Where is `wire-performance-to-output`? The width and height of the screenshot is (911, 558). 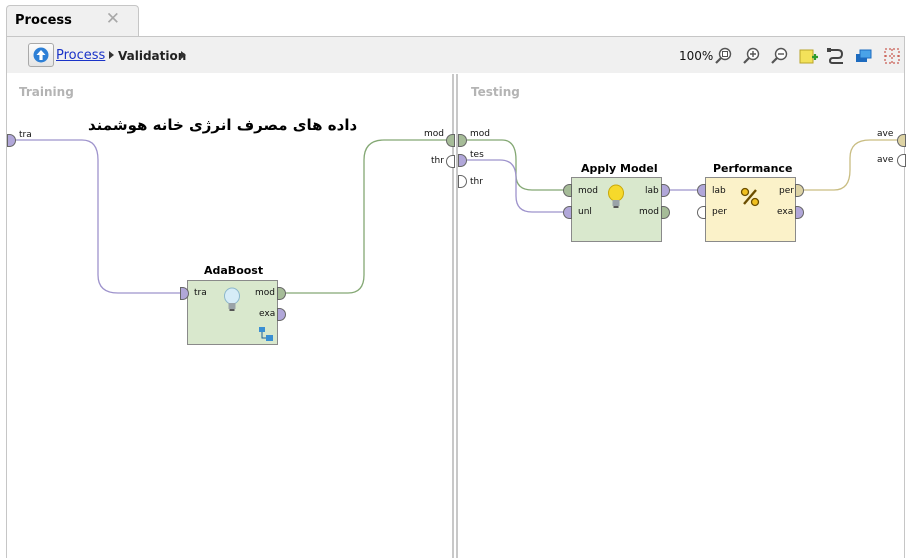
wire-performance-to-output is located at coordinates (850, 165).